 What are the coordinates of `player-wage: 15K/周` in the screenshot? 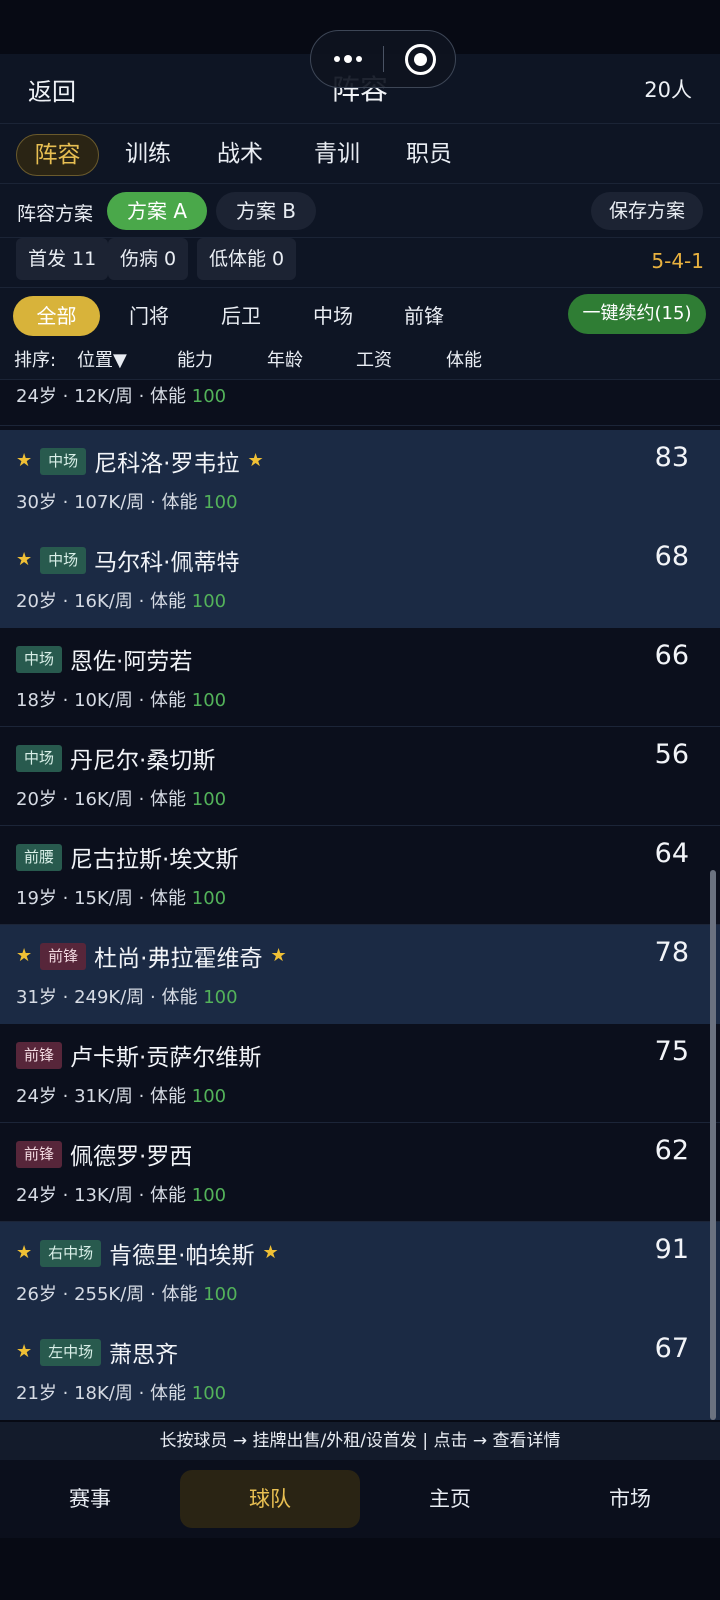 It's located at (103, 898).